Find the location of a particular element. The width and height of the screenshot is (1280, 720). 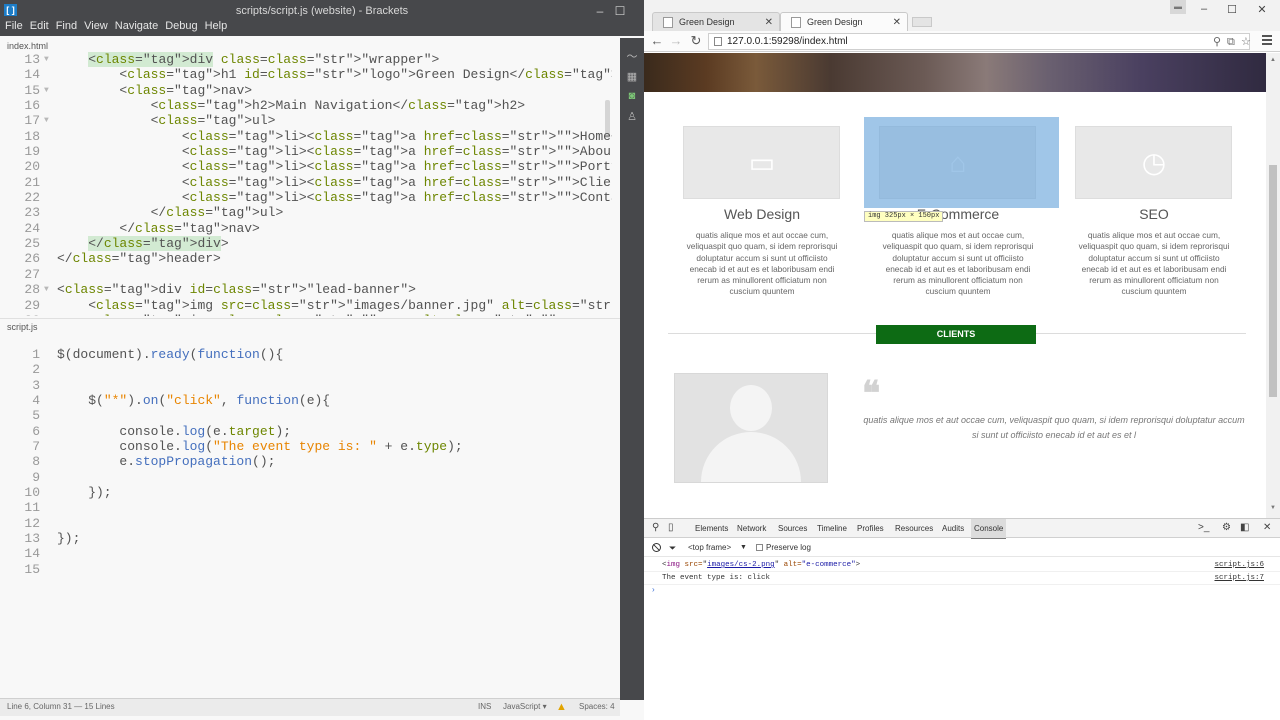

menu-debug: Debug is located at coordinates (181, 26).